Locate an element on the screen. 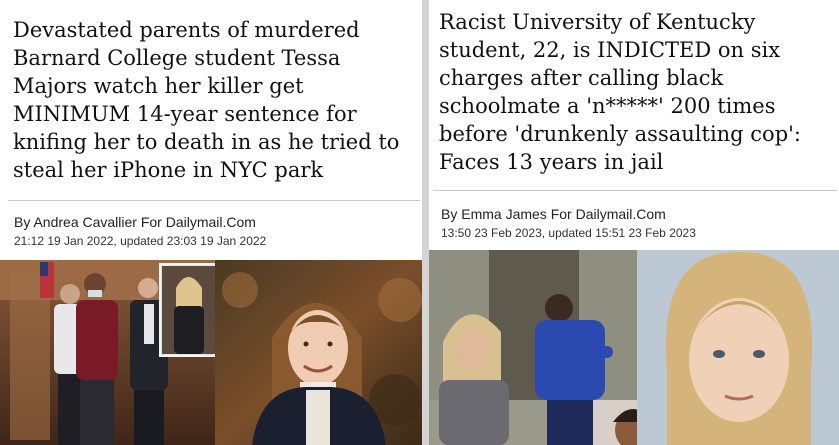 The height and width of the screenshot is (445, 839). left-article-divider is located at coordinates (214, 200).